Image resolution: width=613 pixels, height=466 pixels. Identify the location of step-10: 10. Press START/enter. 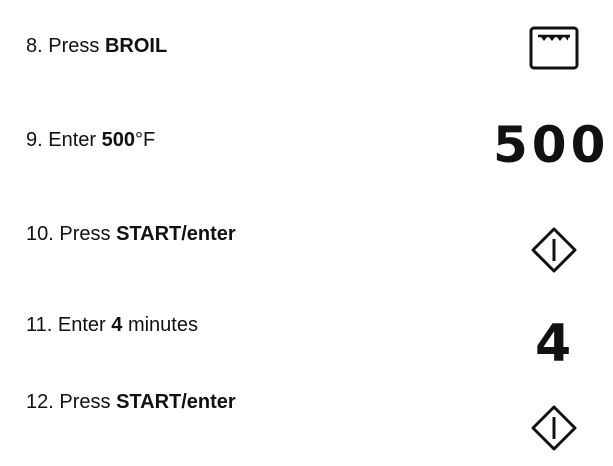
(131, 234).